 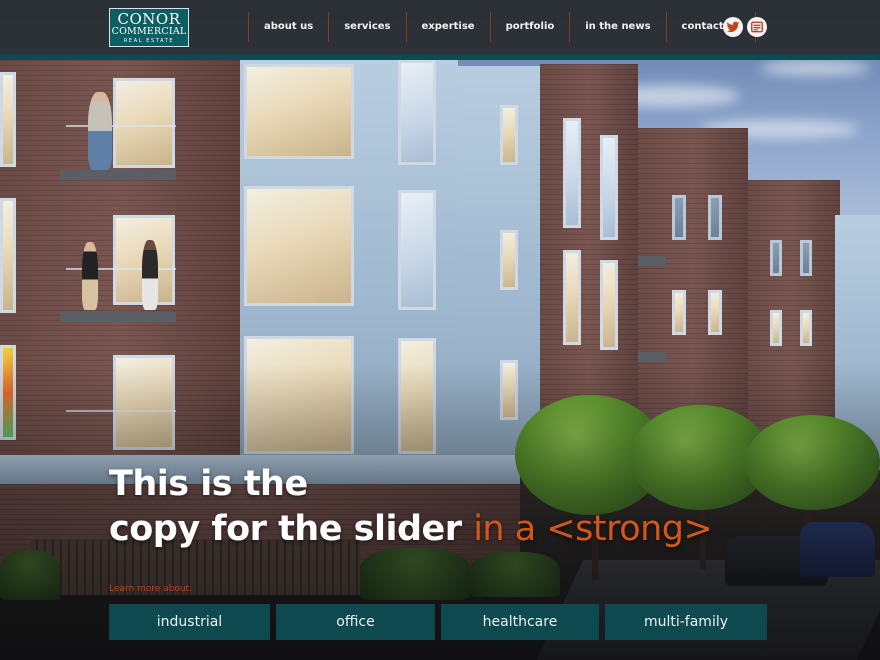 What do you see at coordinates (208, 484) in the screenshot?
I see `headline-line-1: This is the` at bounding box center [208, 484].